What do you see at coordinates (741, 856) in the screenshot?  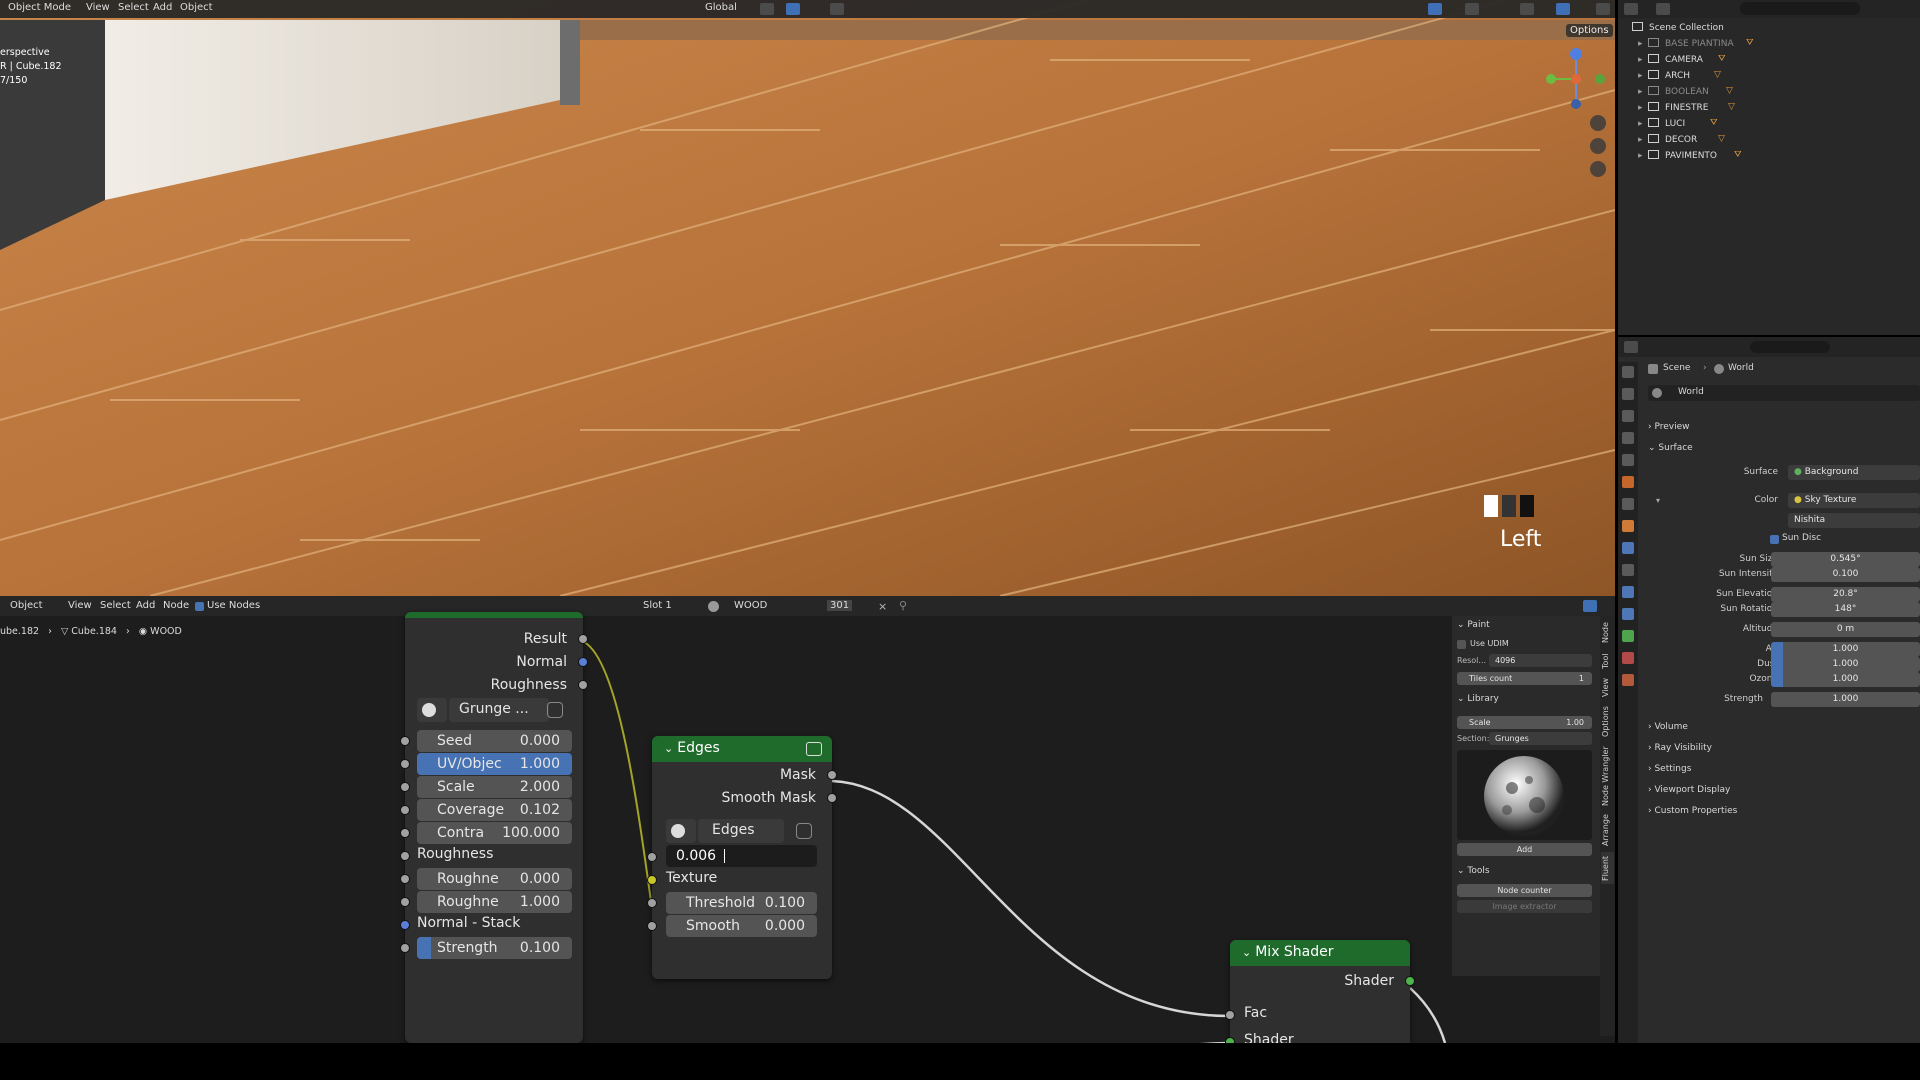 I see `edges-value-input: 0.006` at bounding box center [741, 856].